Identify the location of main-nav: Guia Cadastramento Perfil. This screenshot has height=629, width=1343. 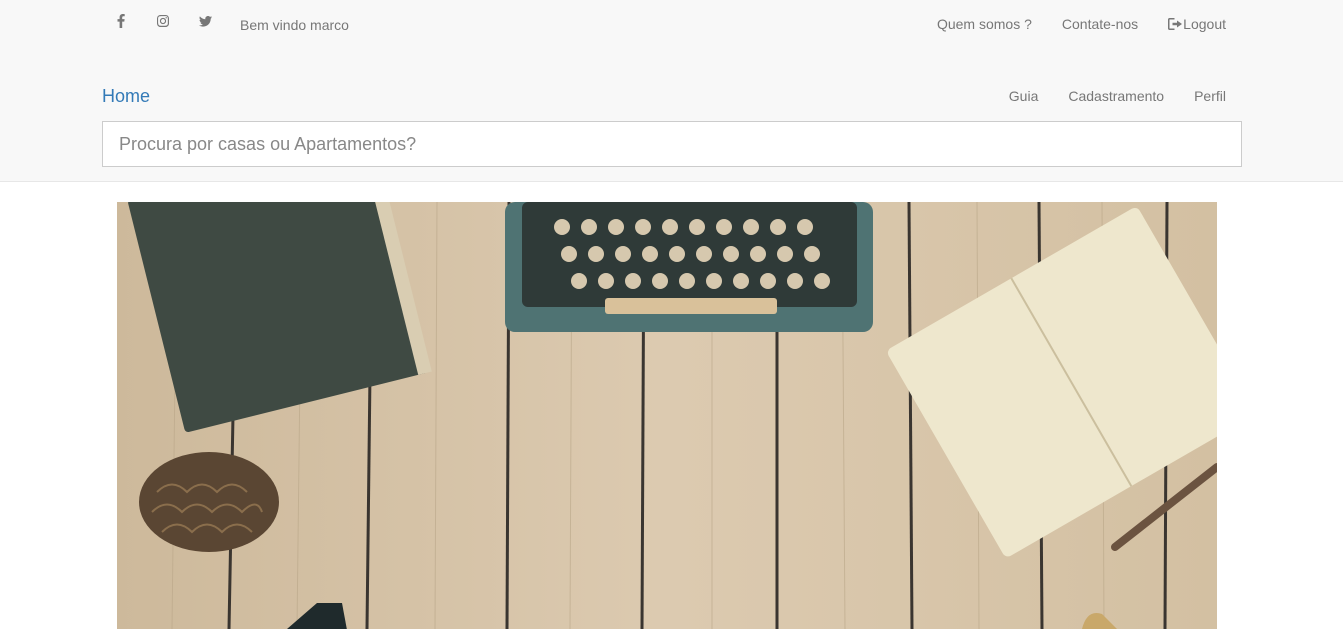
(1117, 96).